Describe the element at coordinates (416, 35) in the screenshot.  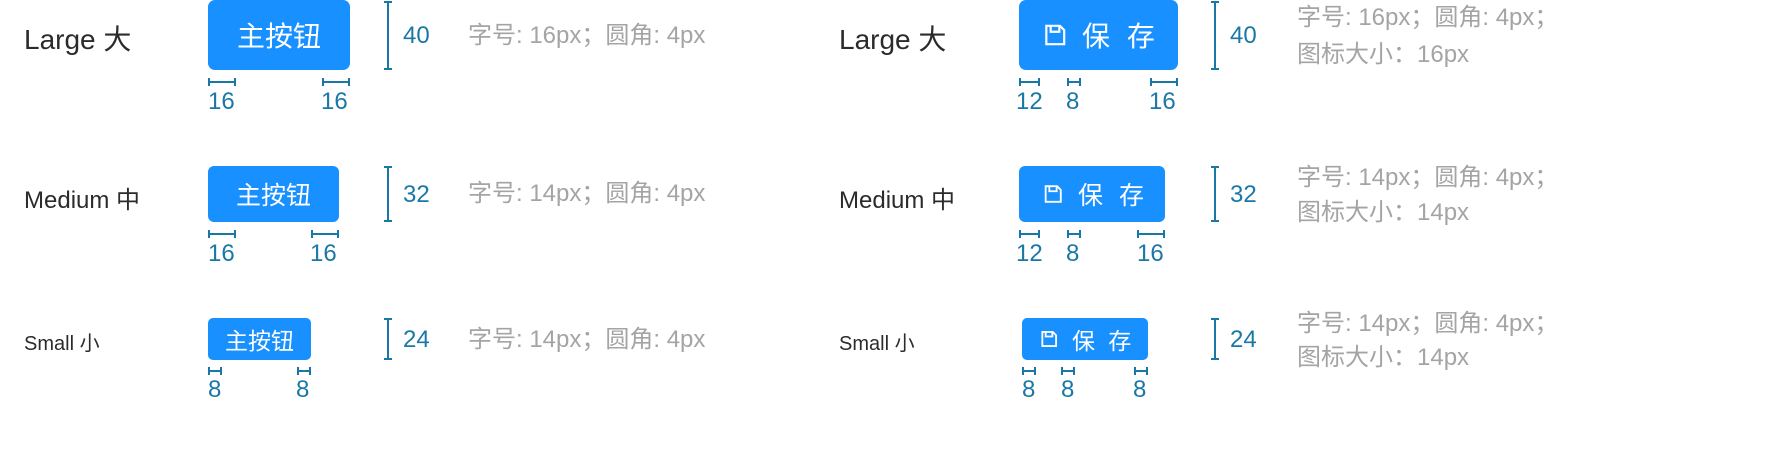
I see `height-value: 40` at that location.